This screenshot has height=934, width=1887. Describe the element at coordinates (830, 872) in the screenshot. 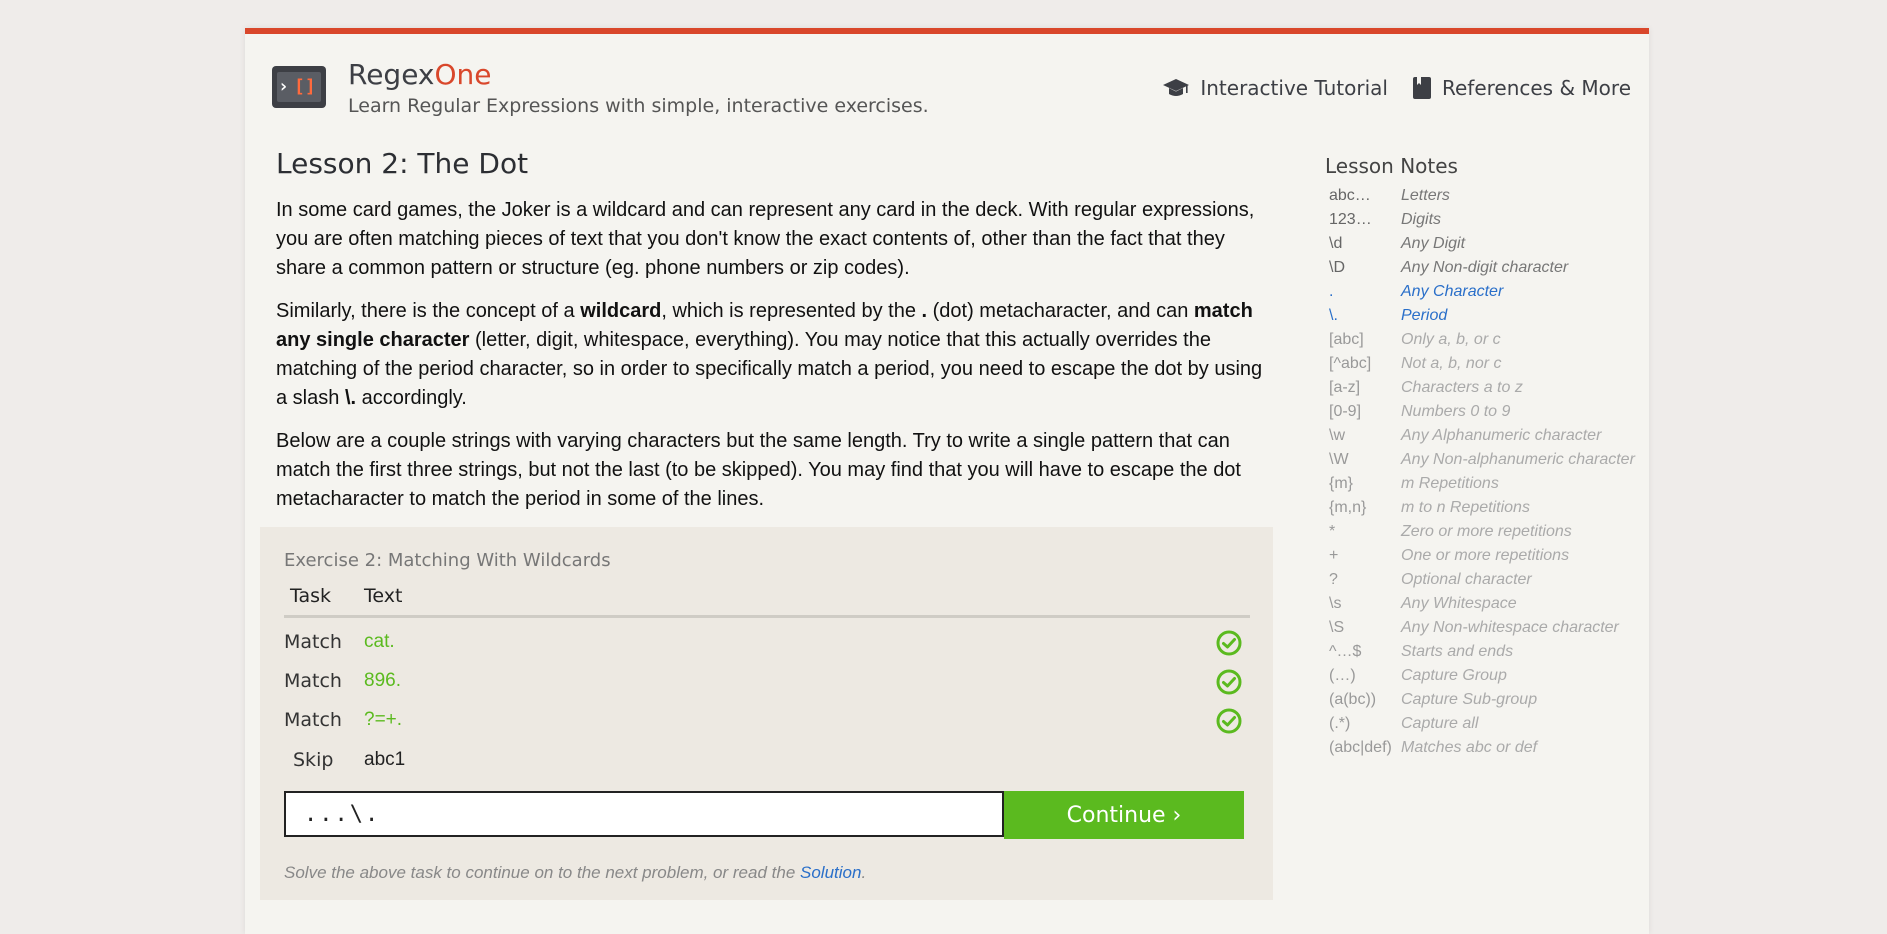

I see `solution-link: Solution` at that location.